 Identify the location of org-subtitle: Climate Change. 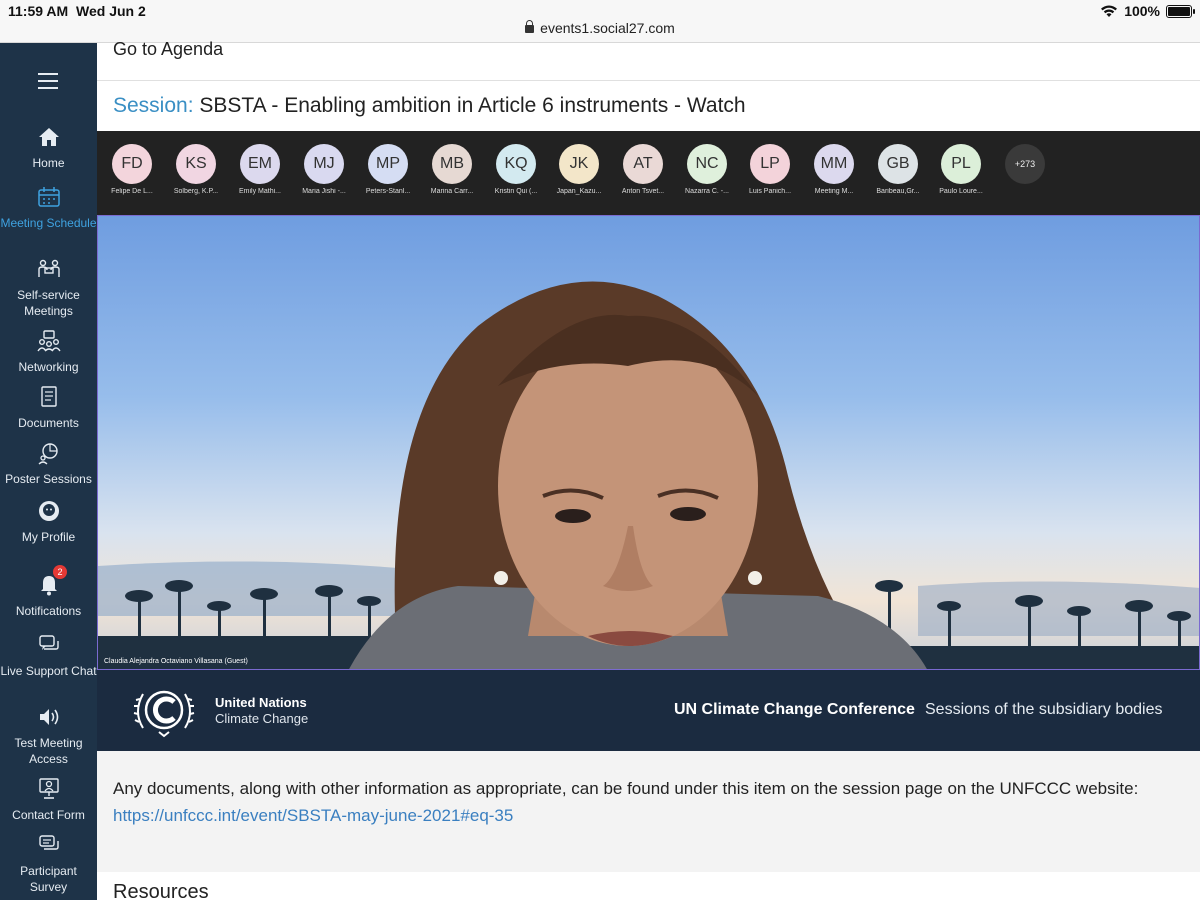
(262, 718).